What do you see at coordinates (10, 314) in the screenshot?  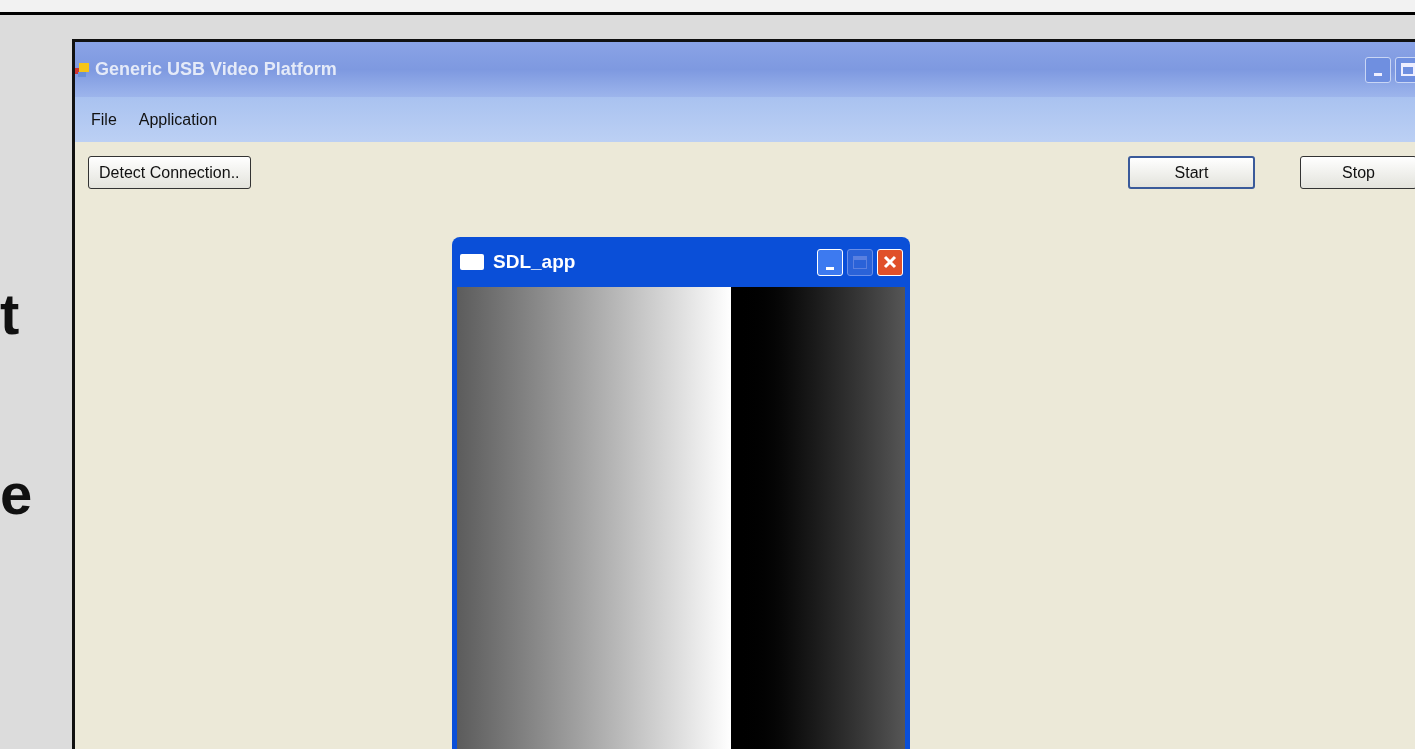 I see `slide-text: t` at bounding box center [10, 314].